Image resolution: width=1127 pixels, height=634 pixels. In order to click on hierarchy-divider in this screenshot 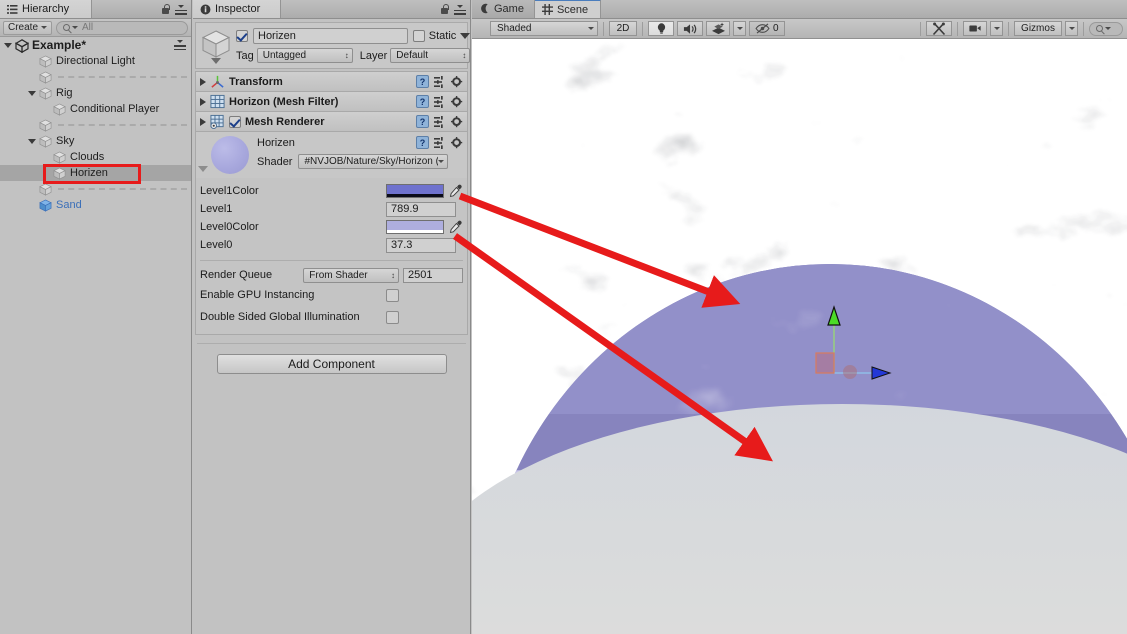, I will do `click(122, 189)`.